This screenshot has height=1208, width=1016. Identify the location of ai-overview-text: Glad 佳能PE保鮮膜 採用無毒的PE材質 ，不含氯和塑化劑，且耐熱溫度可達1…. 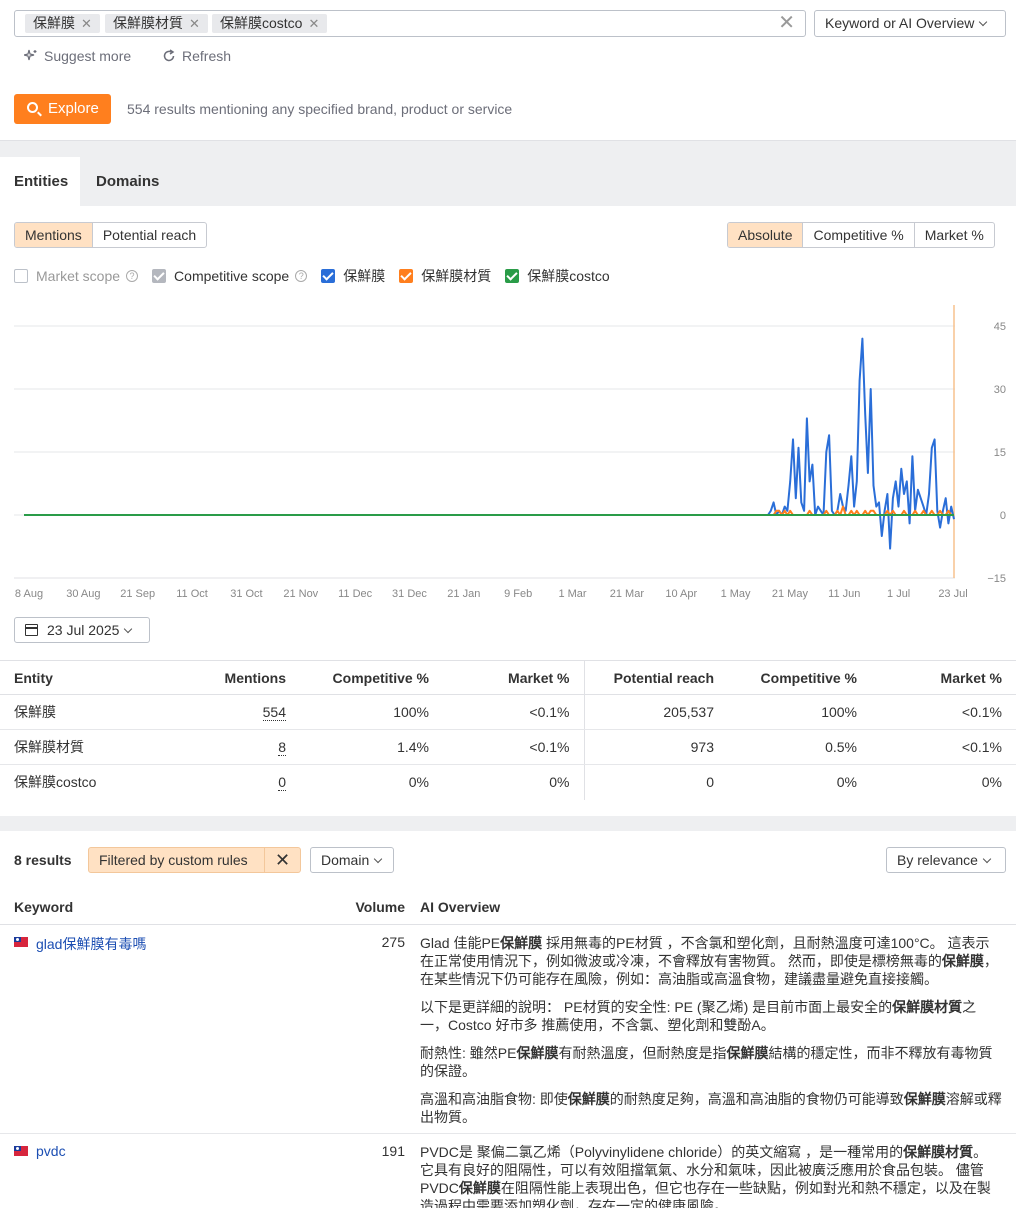
(711, 1035).